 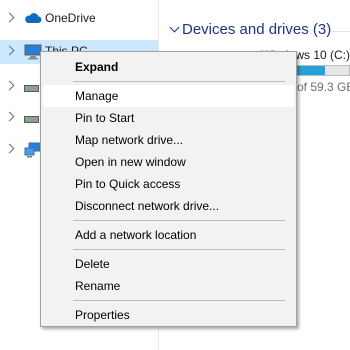 I want to click on group-divider, so click(x=340, y=31).